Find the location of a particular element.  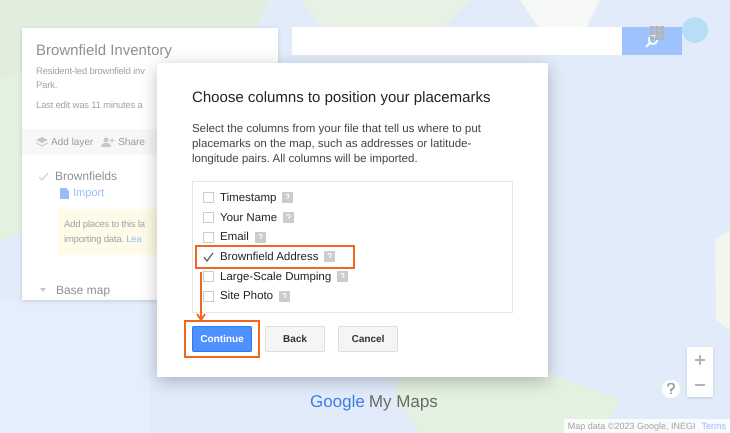

last-edit-text: Last edit was 11 minutes a is located at coordinates (90, 105).